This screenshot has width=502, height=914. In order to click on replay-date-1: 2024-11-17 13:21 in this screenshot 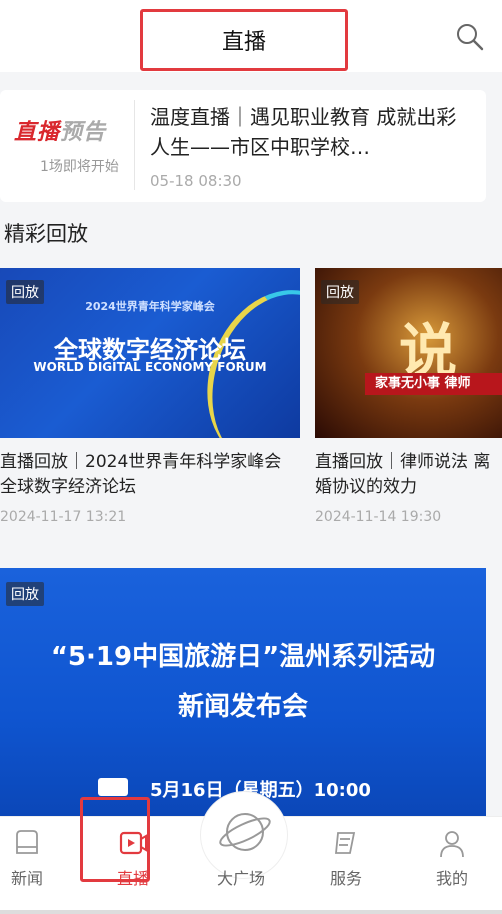, I will do `click(63, 517)`.